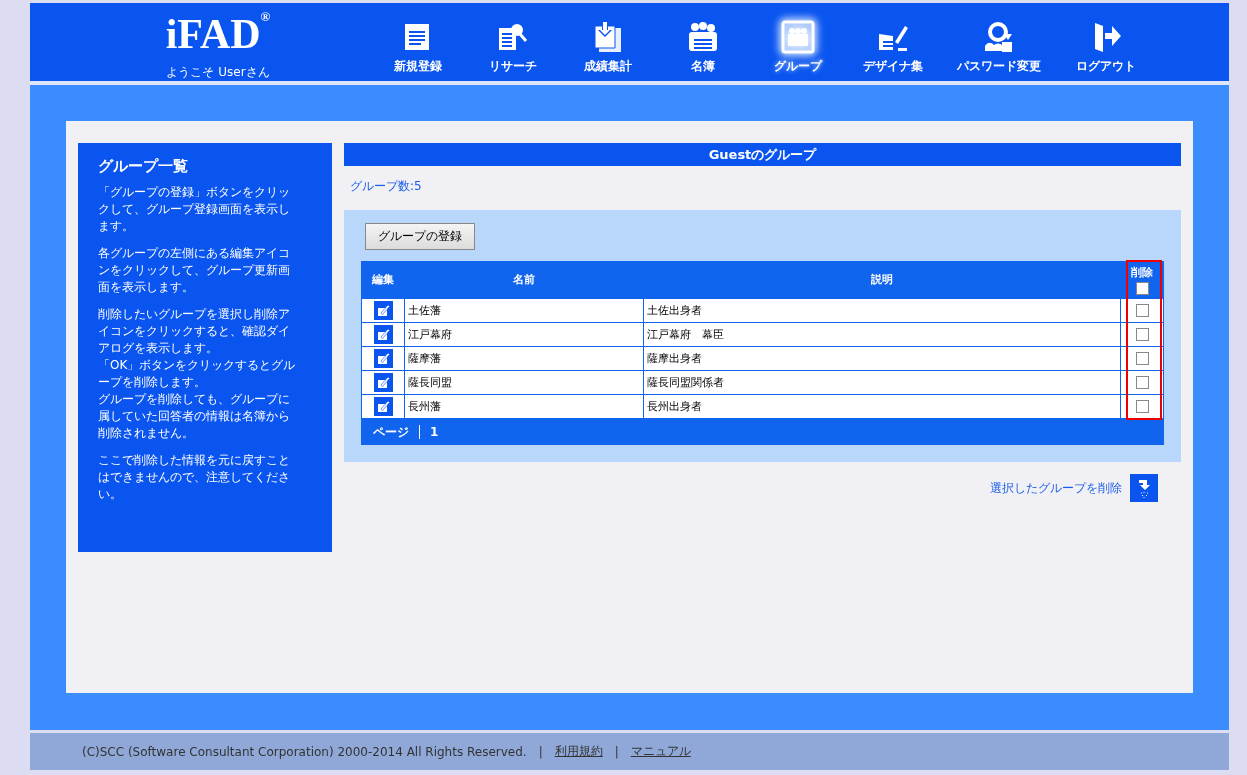  Describe the element at coordinates (194, 477) in the screenshot. I see `help-text: ここで削除した情報を元に戻すことはできませんので、注意してください。` at that location.